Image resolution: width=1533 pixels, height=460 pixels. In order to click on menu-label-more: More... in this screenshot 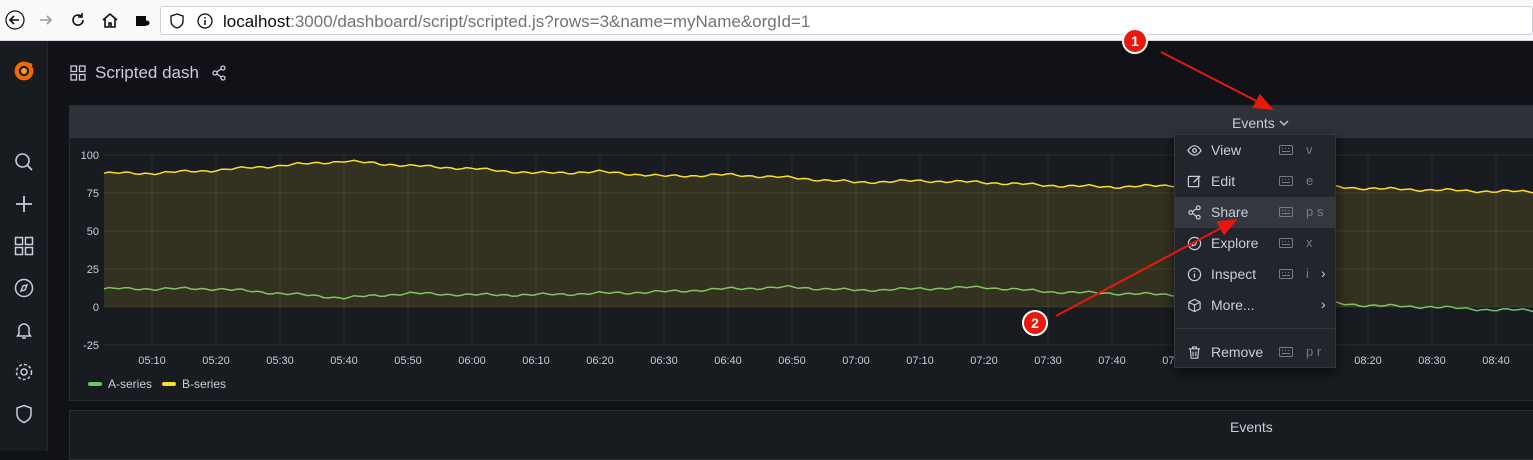, I will do `click(1233, 305)`.